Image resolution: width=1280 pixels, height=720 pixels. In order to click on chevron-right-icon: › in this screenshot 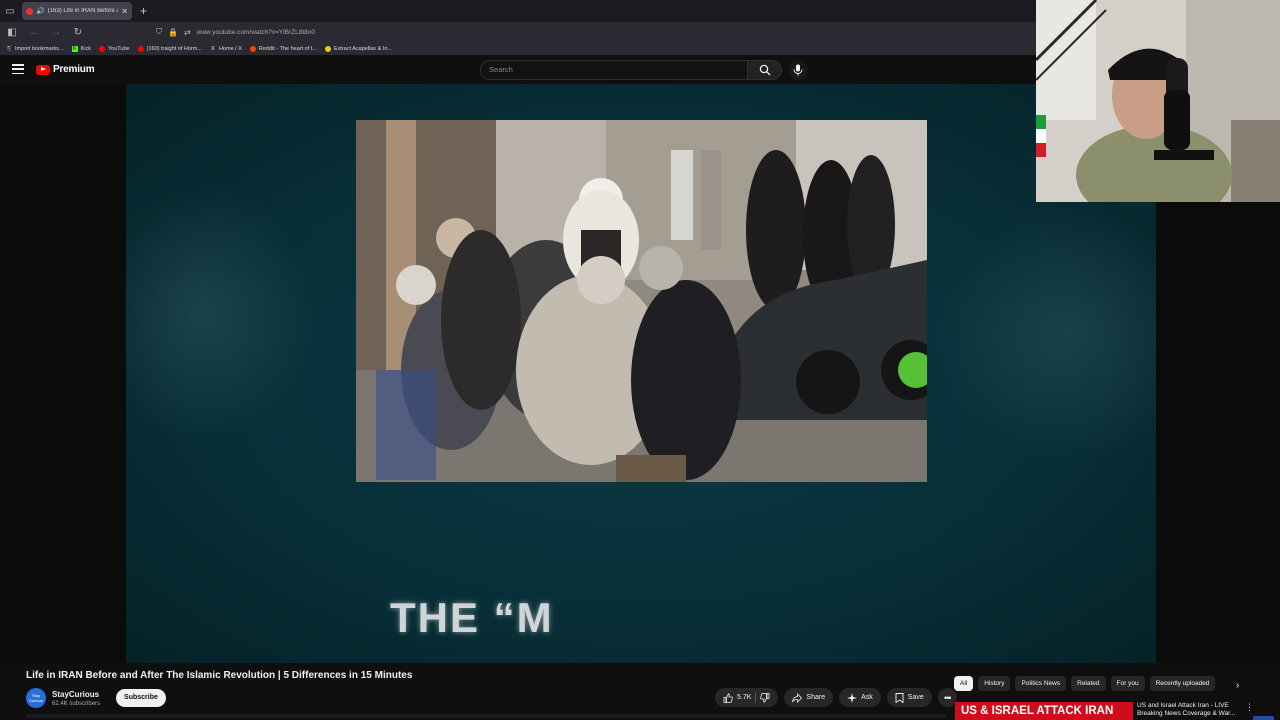, I will do `click(1237, 685)`.